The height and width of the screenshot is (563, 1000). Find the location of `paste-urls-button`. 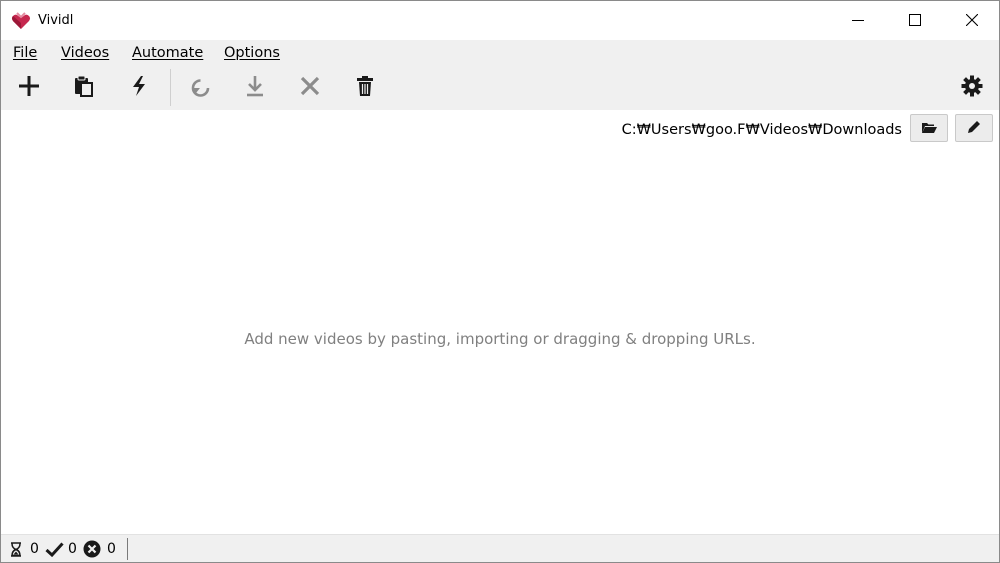

paste-urls-button is located at coordinates (84, 88).